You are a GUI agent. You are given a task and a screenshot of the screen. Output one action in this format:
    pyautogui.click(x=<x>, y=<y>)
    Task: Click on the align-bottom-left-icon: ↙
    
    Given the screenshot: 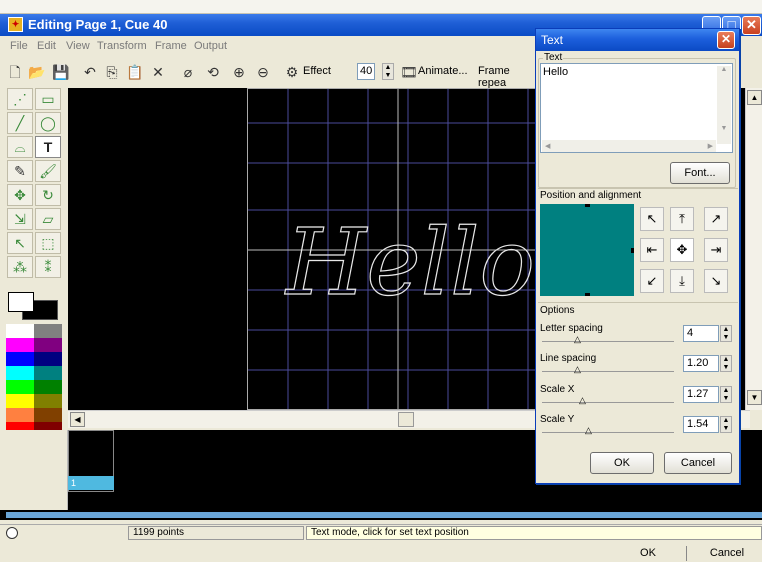 What is the action you would take?
    pyautogui.click(x=652, y=281)
    